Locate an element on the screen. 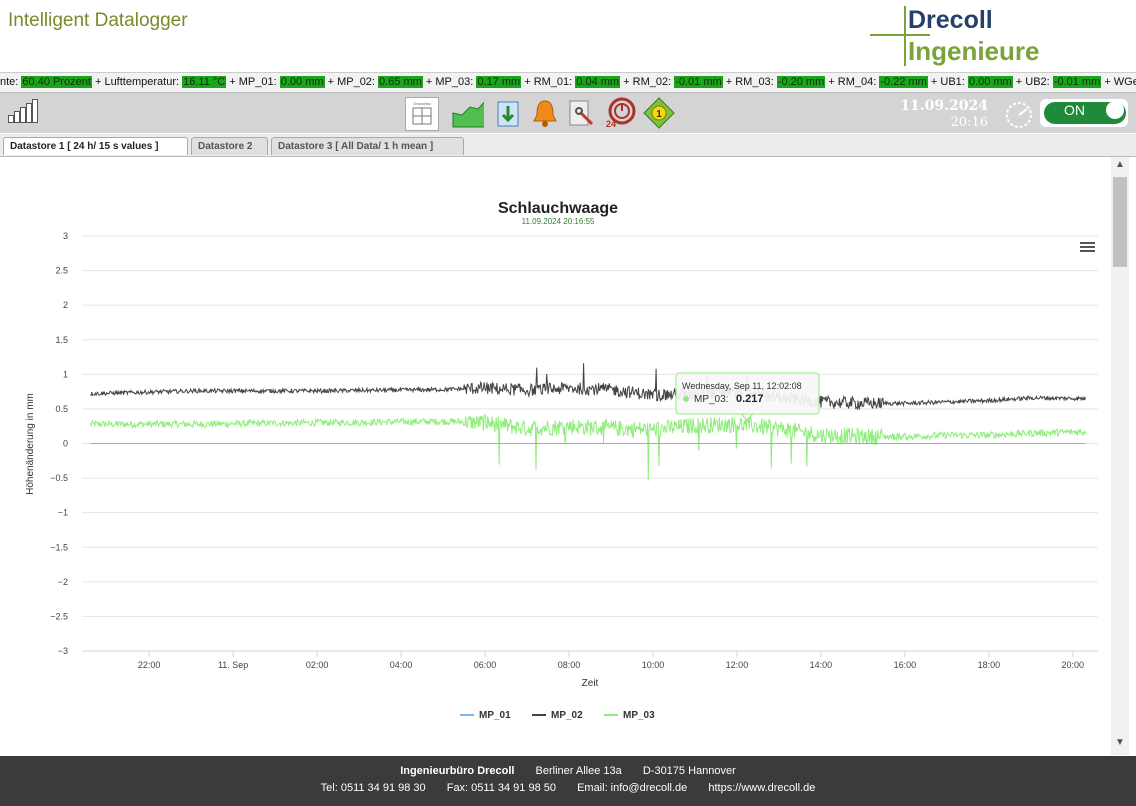 Image resolution: width=1136 pixels, height=806 pixels. svg-text: 1 is located at coordinates (659, 114).